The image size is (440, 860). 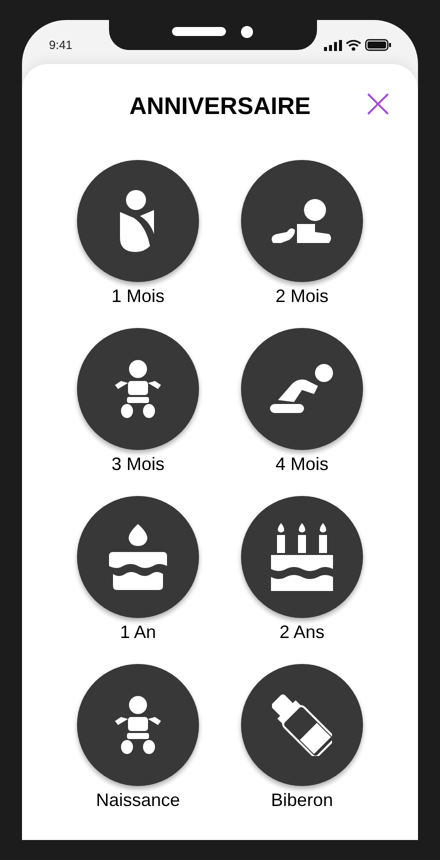 I want to click on milestone-option: Naissance, so click(x=138, y=738).